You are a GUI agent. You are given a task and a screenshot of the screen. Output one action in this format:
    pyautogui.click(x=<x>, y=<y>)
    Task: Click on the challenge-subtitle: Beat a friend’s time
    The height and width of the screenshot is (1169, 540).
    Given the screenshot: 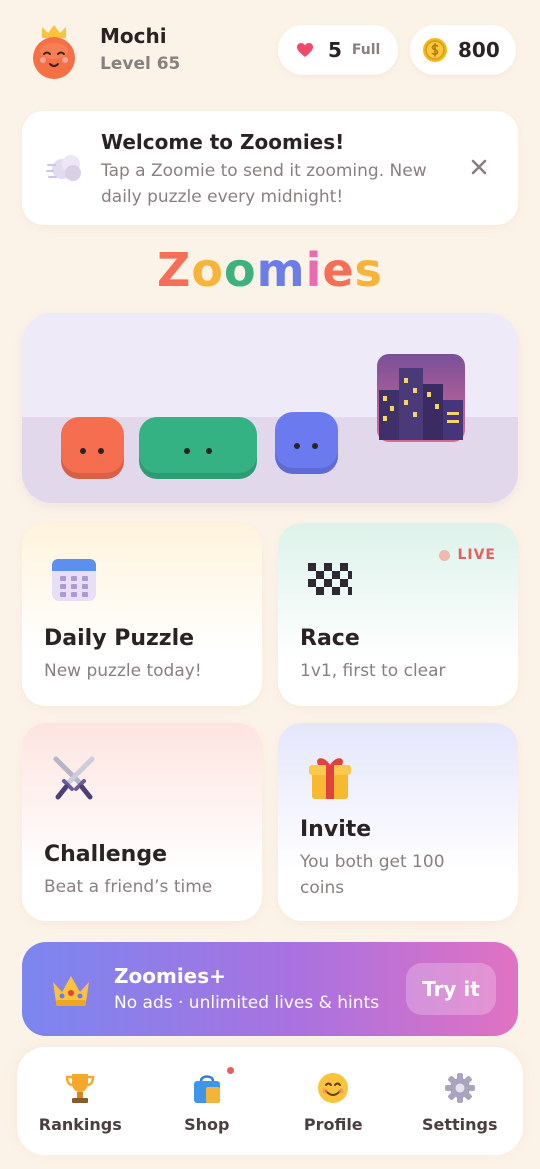 What is the action you would take?
    pyautogui.click(x=128, y=887)
    